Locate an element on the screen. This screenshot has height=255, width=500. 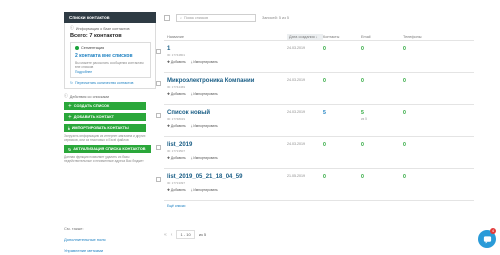
actualize-button: ↻ АКТУАЛИЗАЦИЯ СПИСКА КОНТАКТОВ is located at coordinates (107, 149).